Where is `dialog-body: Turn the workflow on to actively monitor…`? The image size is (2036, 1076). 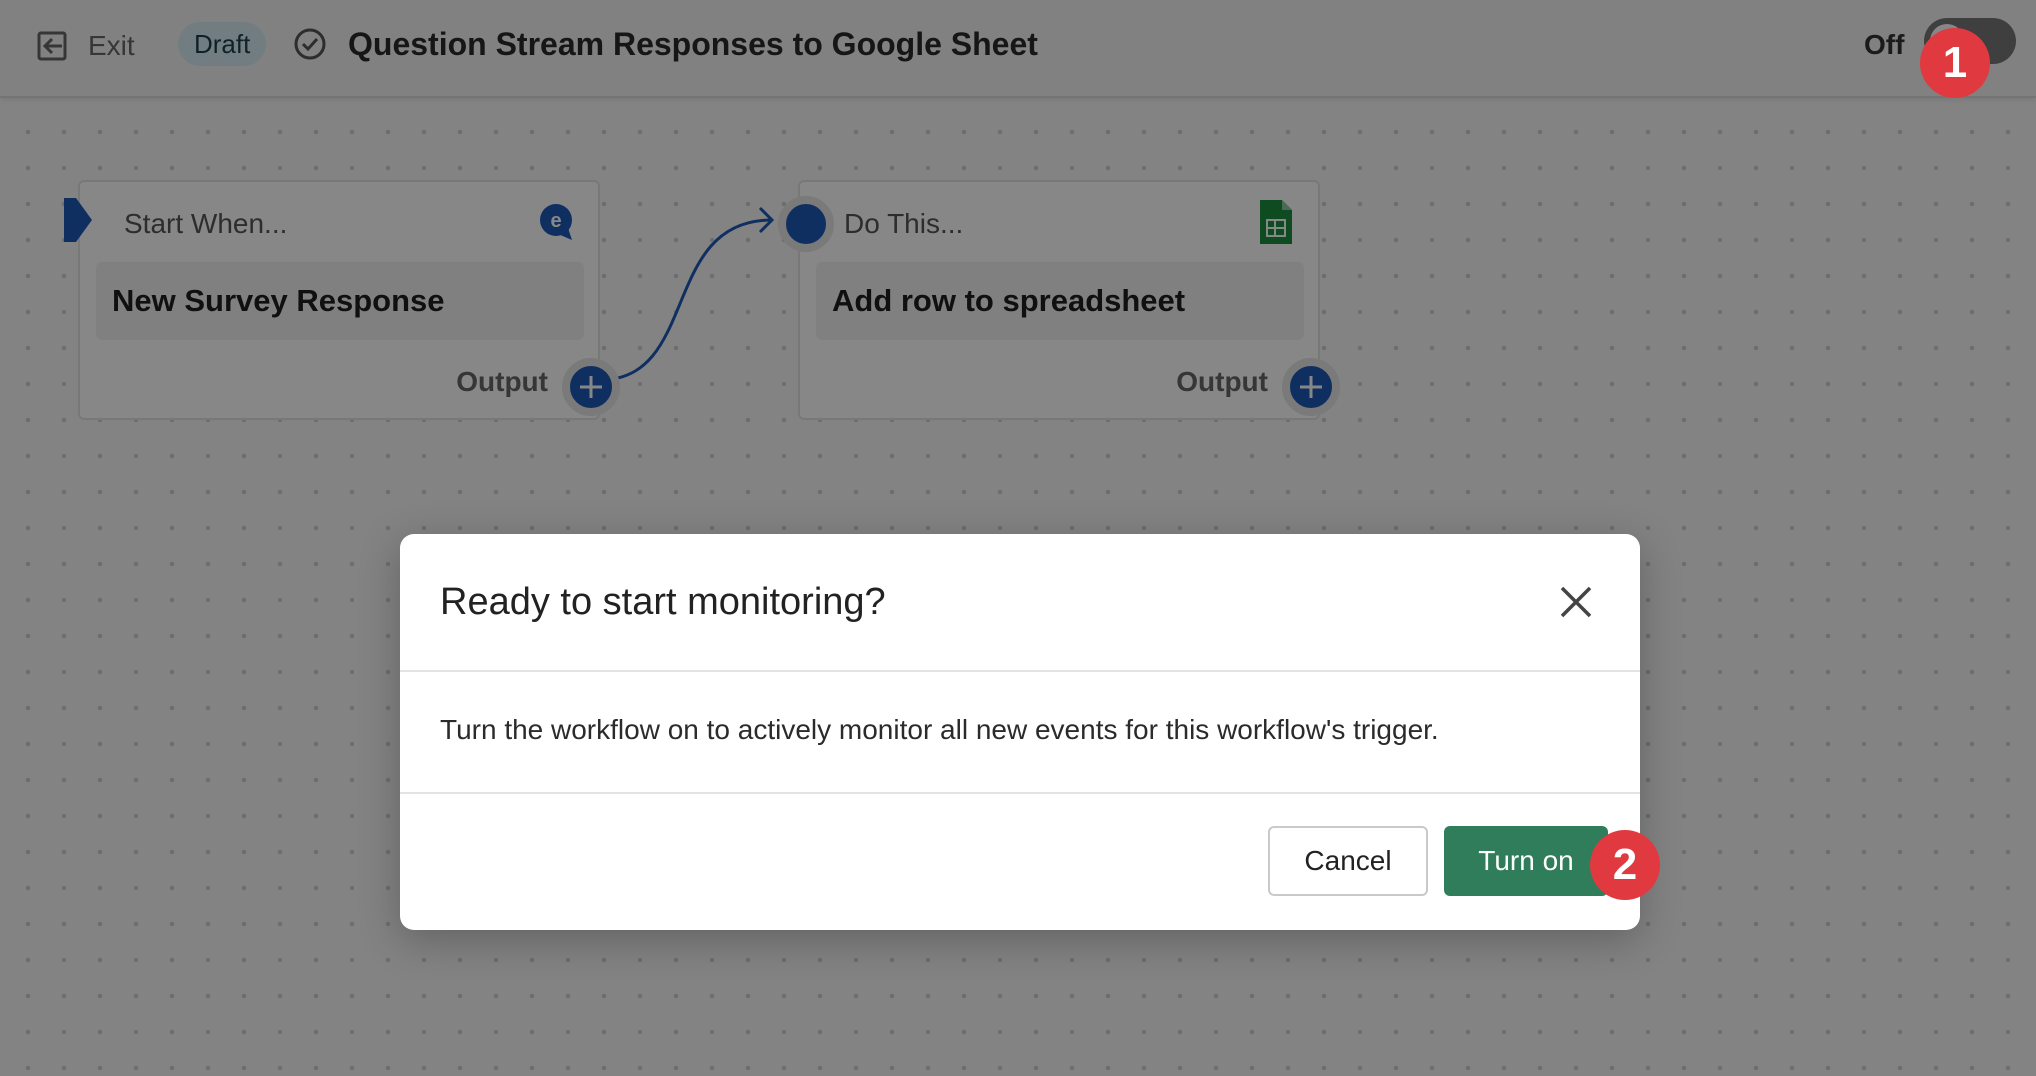
dialog-body: Turn the workflow on to actively monitor… is located at coordinates (939, 729).